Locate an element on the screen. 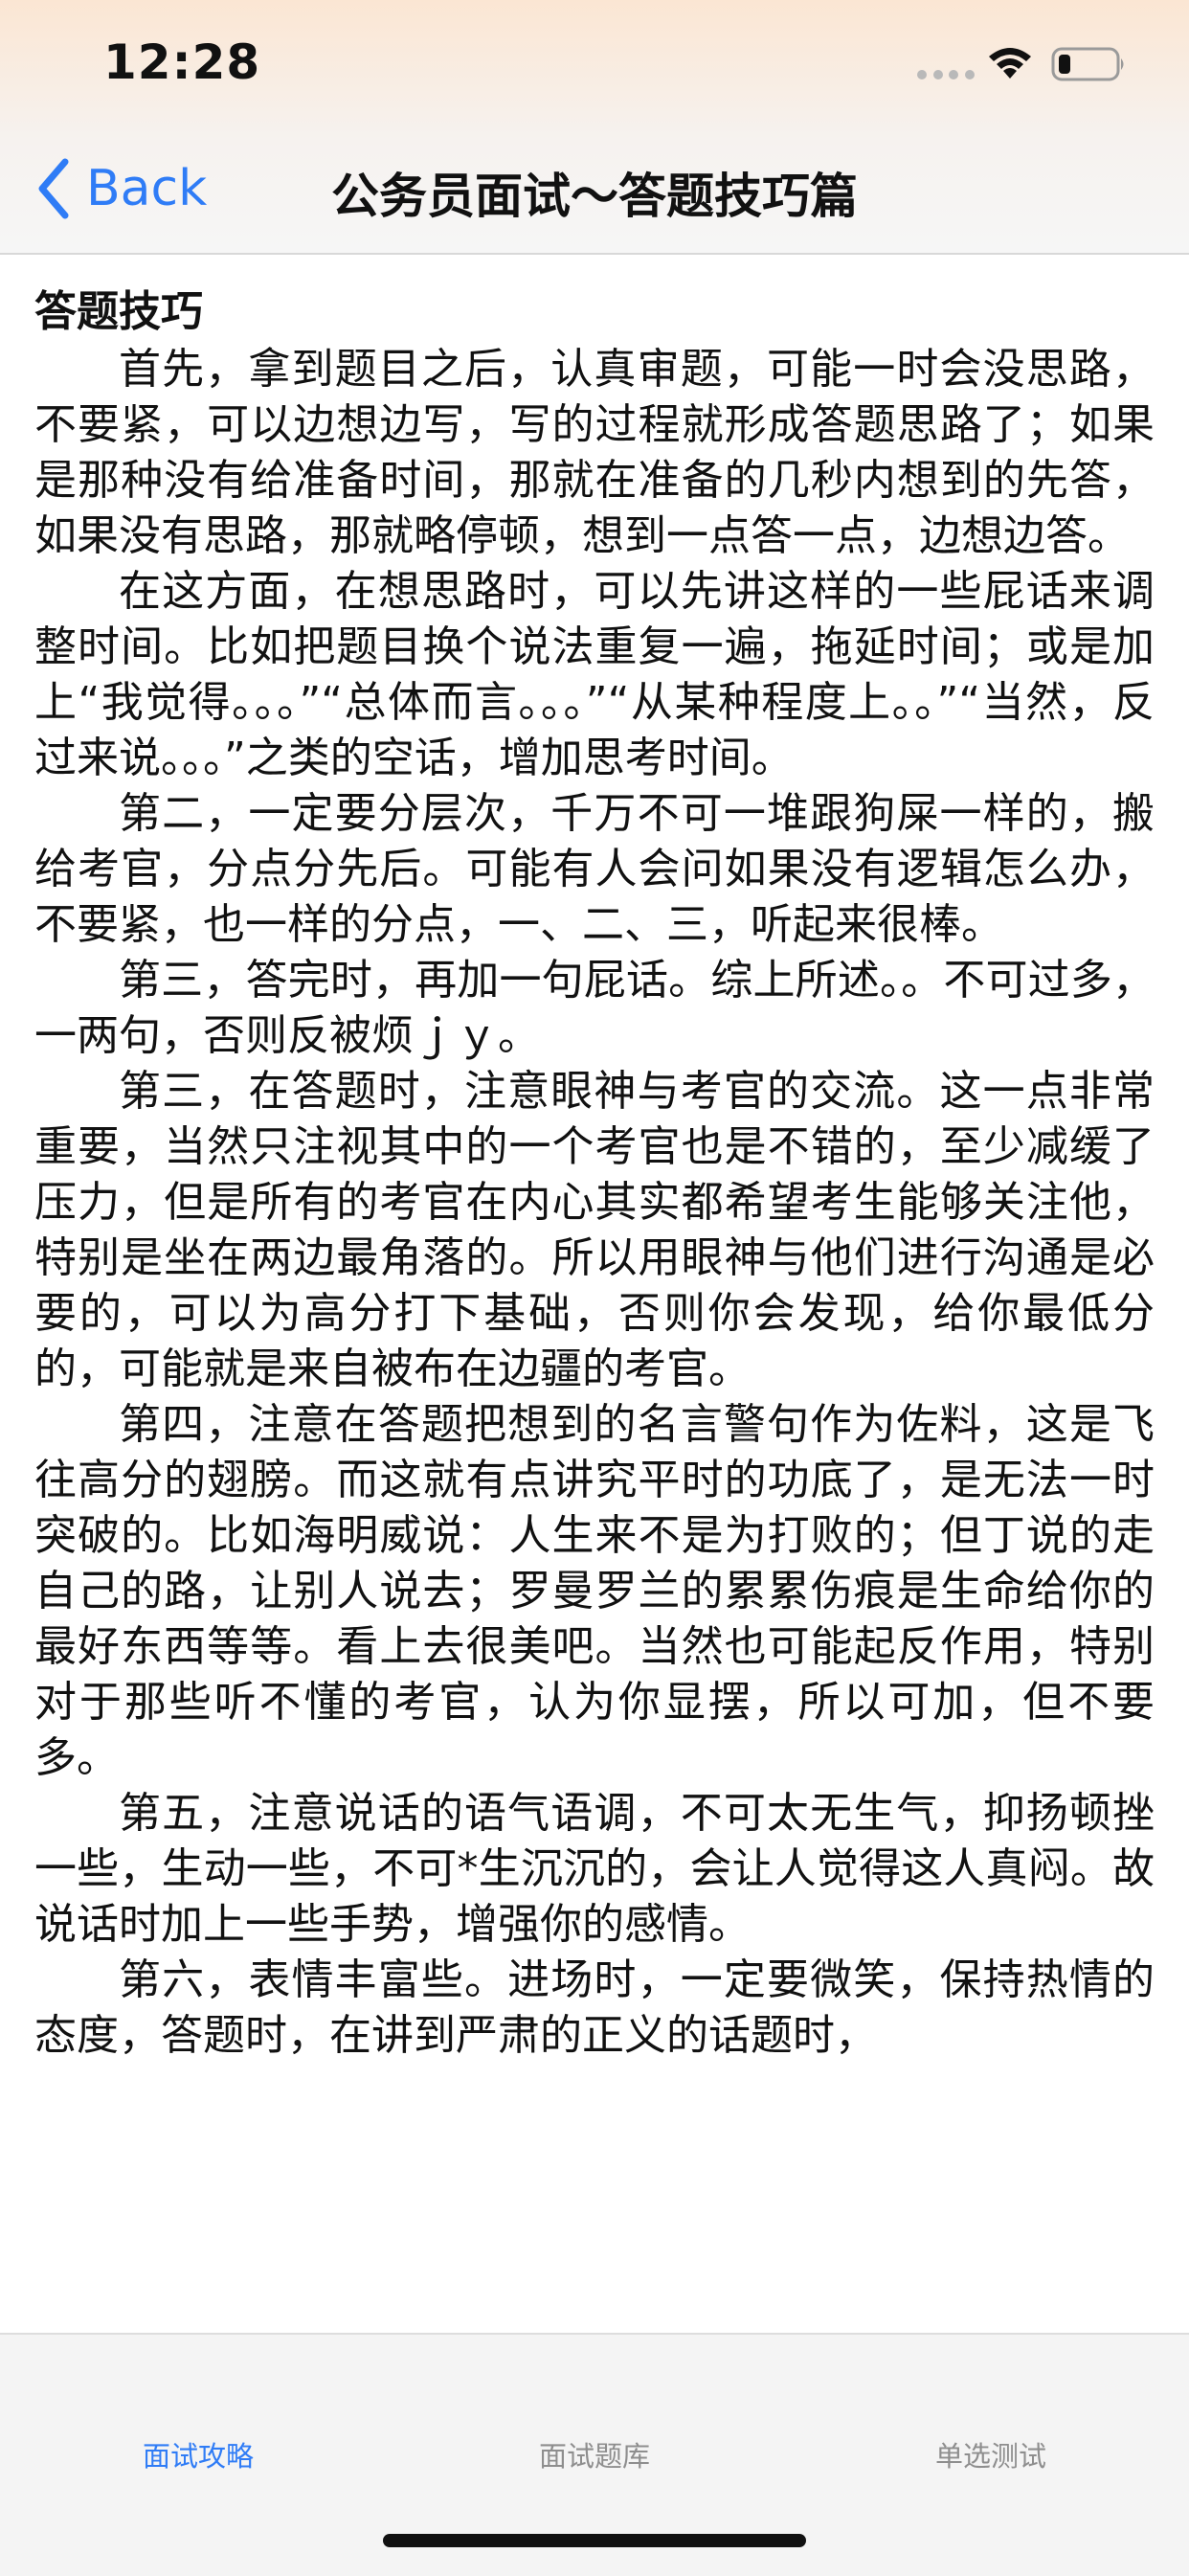 The width and height of the screenshot is (1189, 2576). article-heading: 答题技巧 is located at coordinates (118, 311).